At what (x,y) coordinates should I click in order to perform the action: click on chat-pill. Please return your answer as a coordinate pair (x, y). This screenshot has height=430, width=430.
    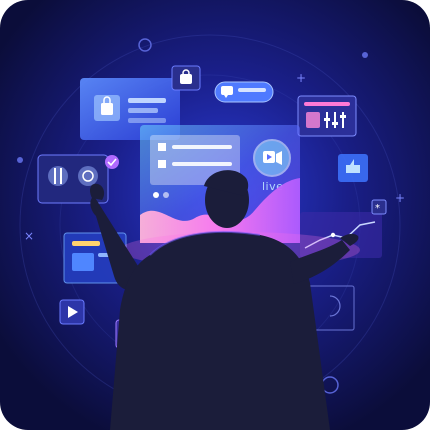
    Looking at the image, I should click on (244, 92).